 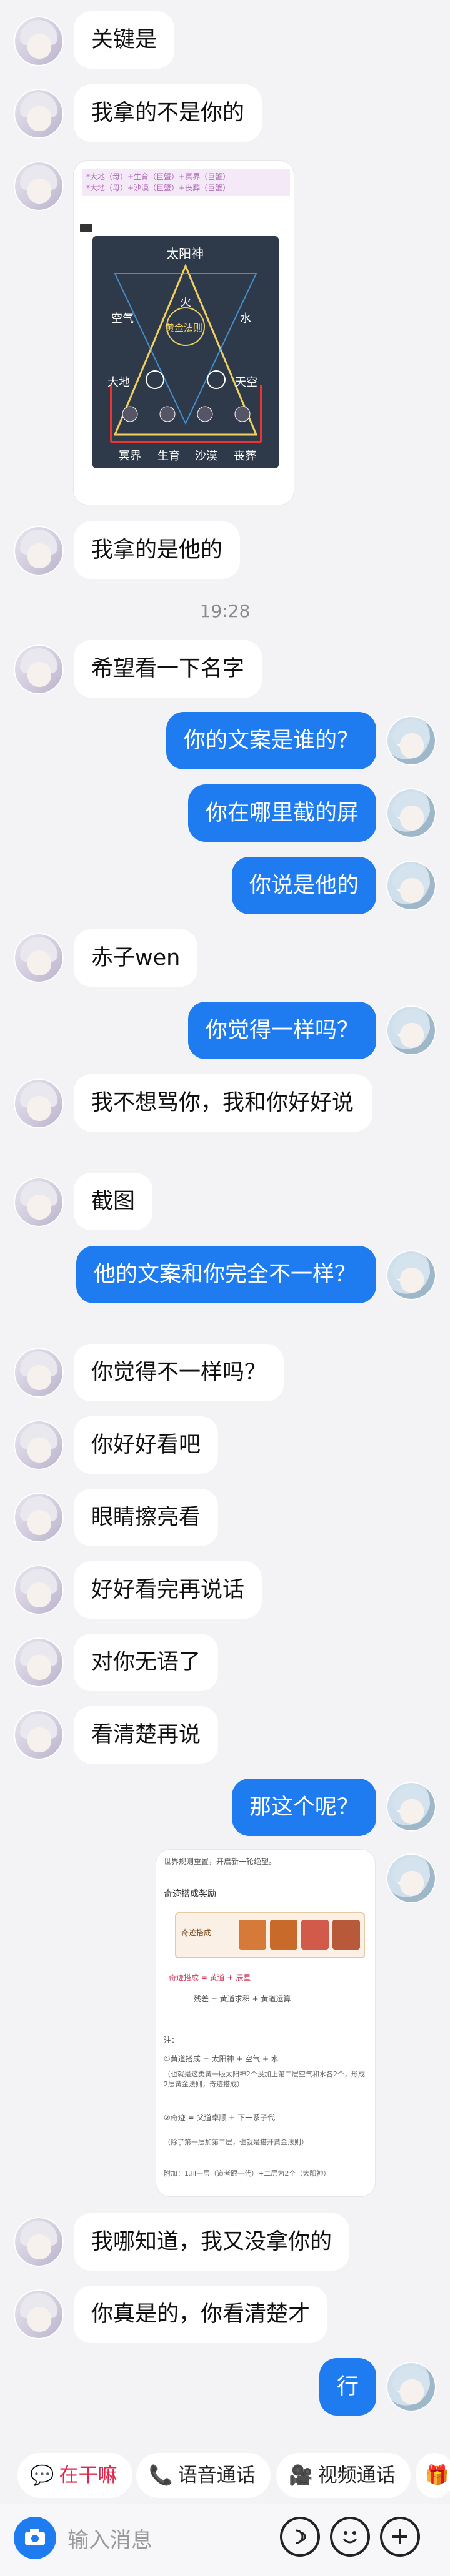 I want to click on message-bubble: 希望看一下名字, so click(x=168, y=669).